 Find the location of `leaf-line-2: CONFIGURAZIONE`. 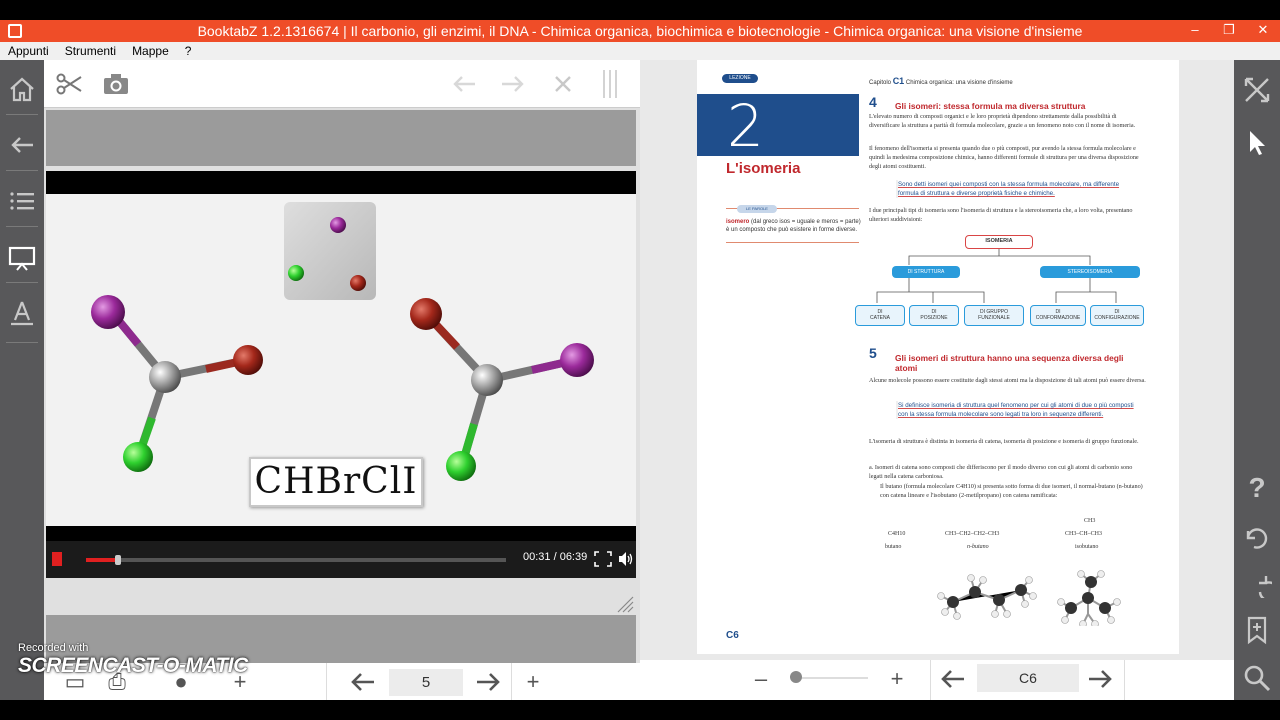

leaf-line-2: CONFIGURAZIONE is located at coordinates (1117, 318).